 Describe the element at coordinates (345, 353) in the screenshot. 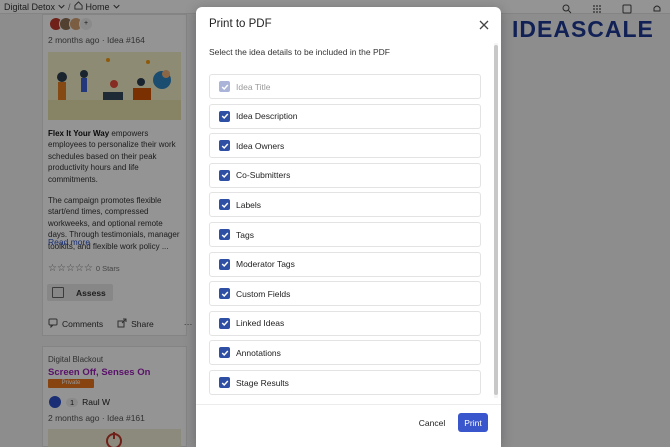

I see `pdf-option-row: Annotations` at that location.